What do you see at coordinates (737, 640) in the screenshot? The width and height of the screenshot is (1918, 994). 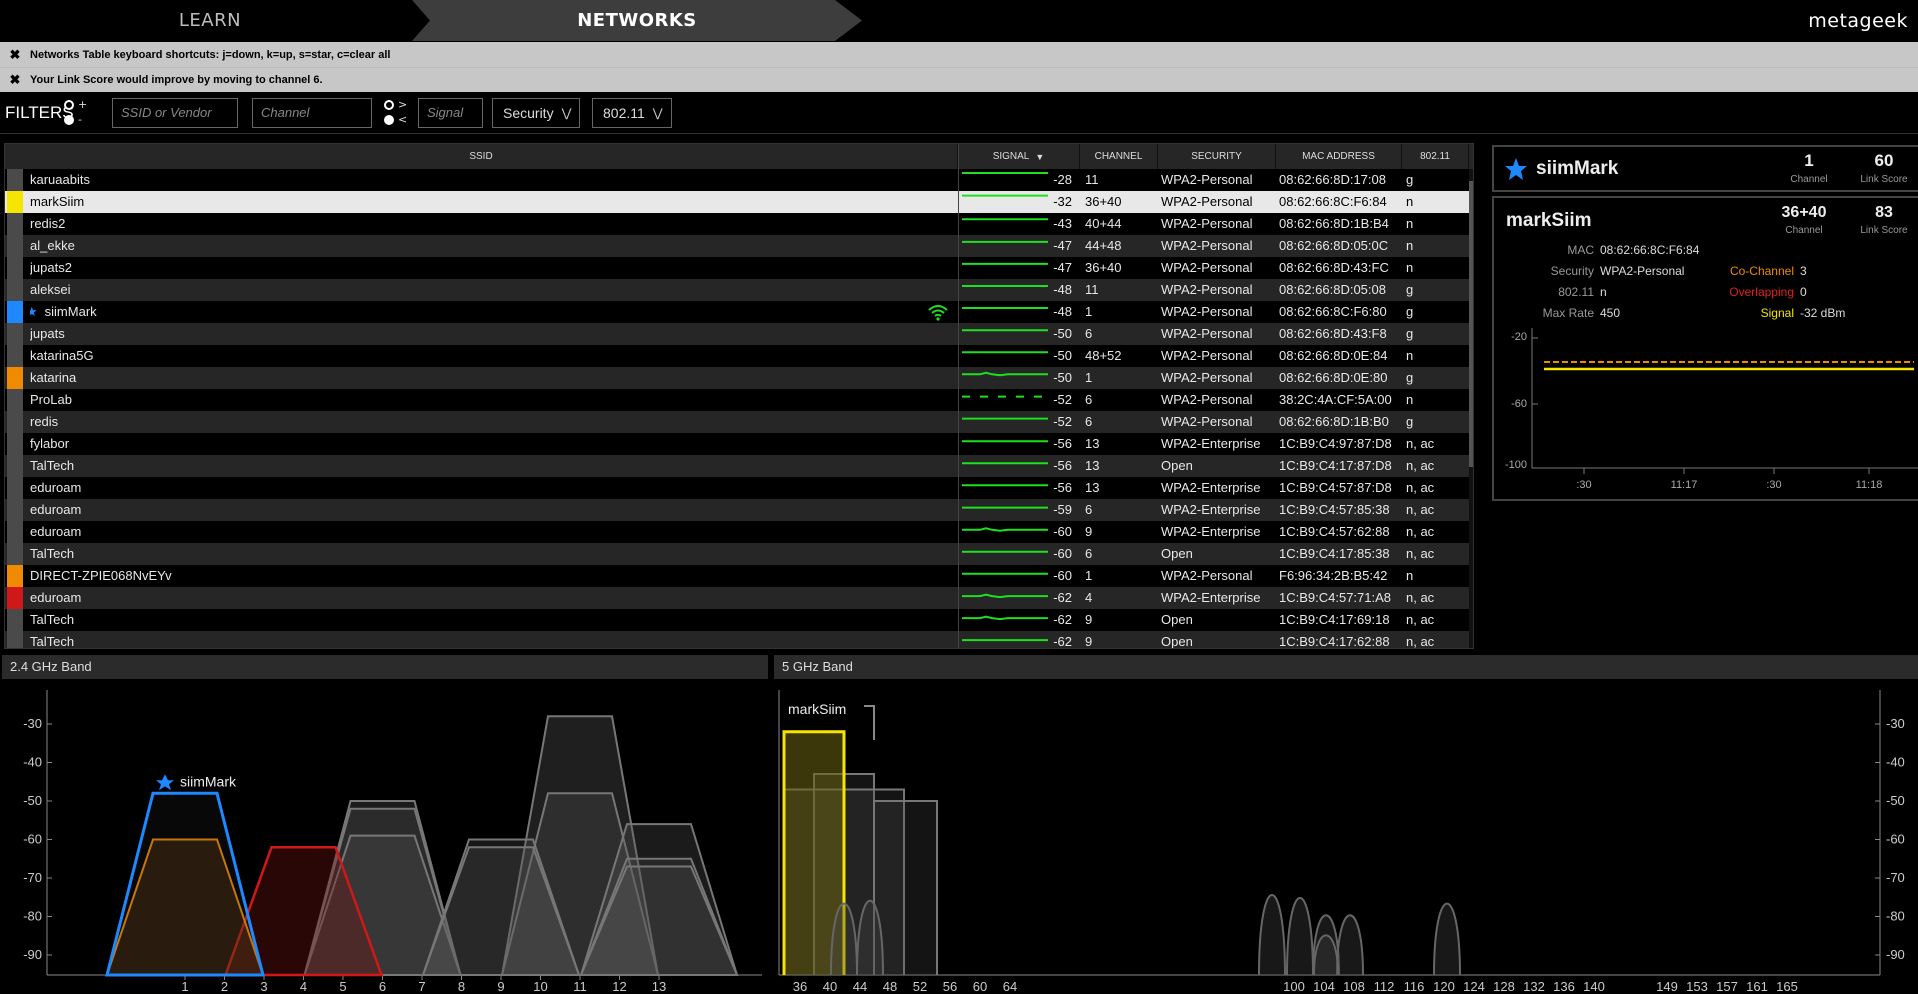 I see `table-row: TalTech -62 9 Open 1C:B9:C4:17:62:88 n, ac` at bounding box center [737, 640].